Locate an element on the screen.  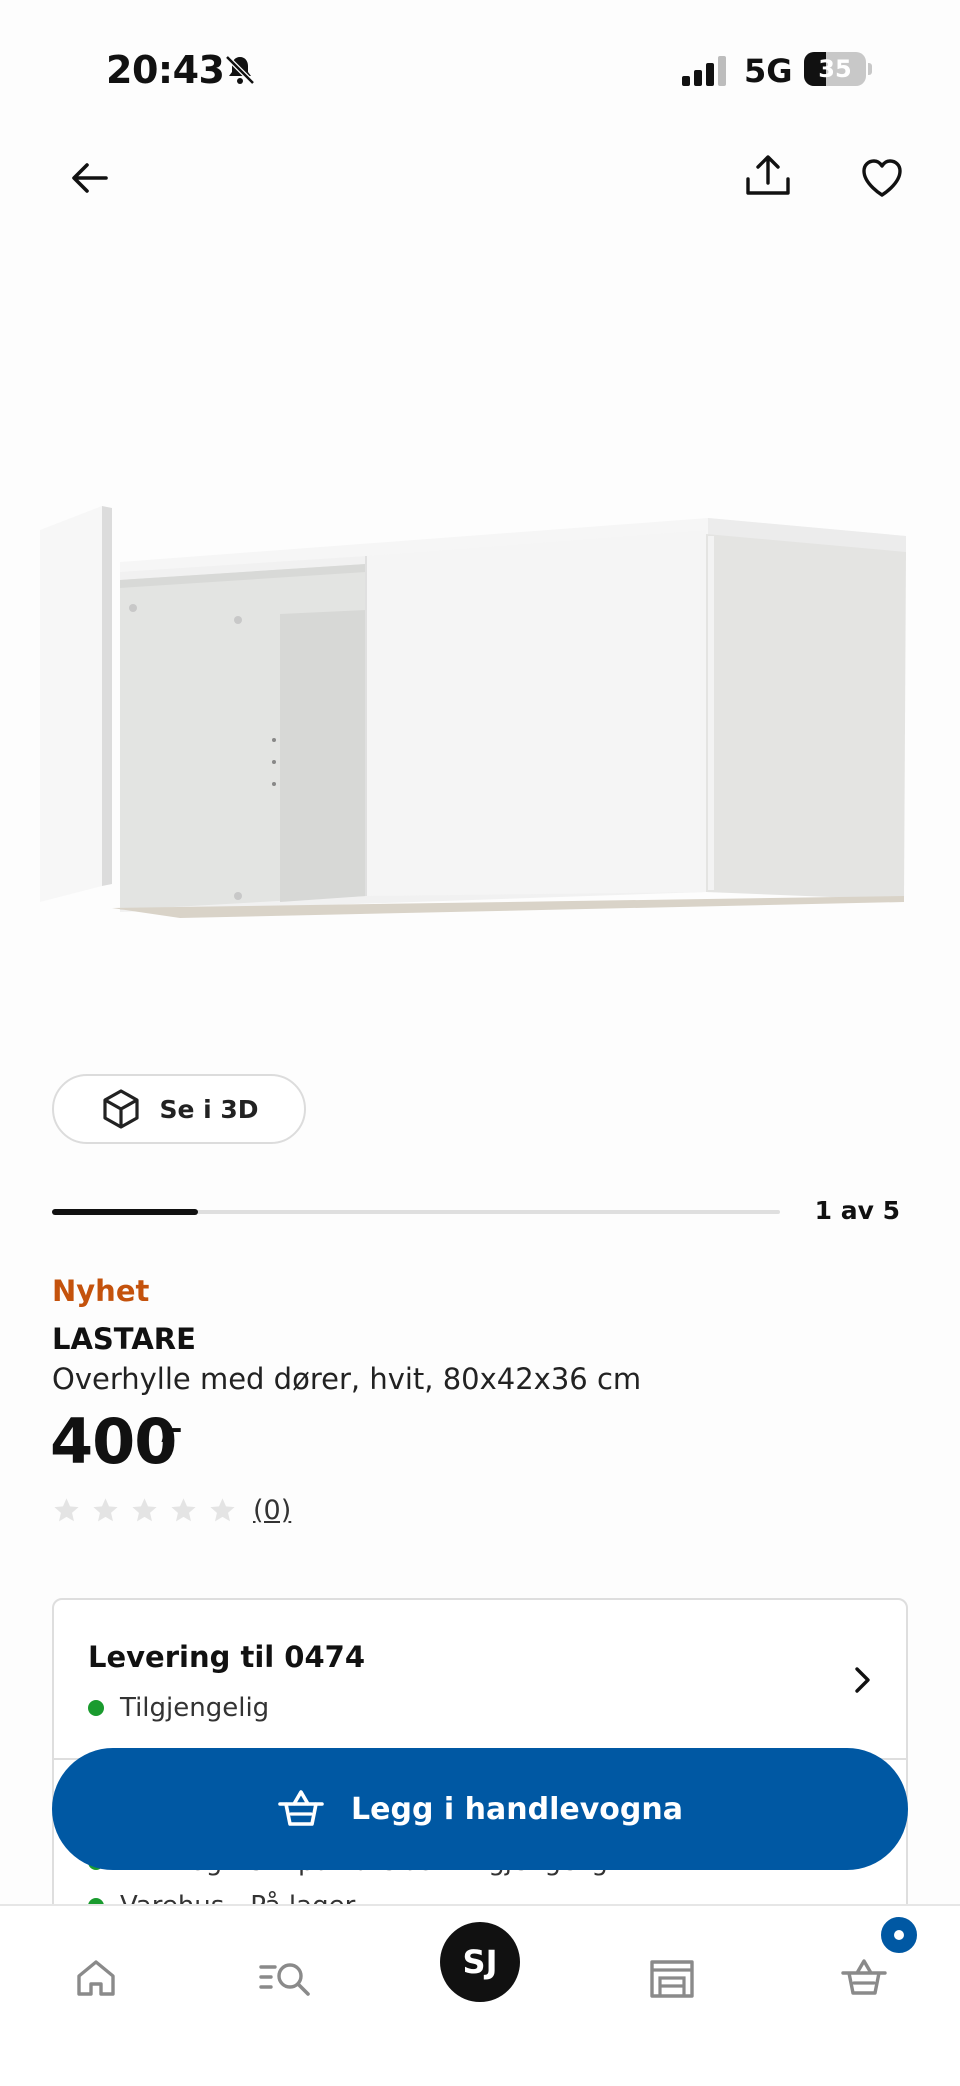
carousel-counter: 1 av 5 is located at coordinates (857, 1210).